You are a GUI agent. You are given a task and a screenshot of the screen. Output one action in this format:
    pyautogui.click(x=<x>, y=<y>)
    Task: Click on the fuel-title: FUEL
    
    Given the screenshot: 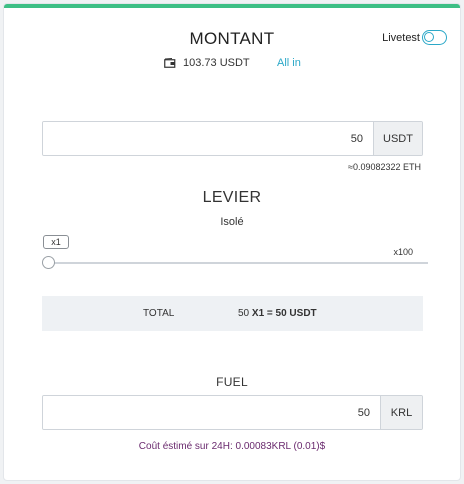 What is the action you would take?
    pyautogui.click(x=232, y=382)
    